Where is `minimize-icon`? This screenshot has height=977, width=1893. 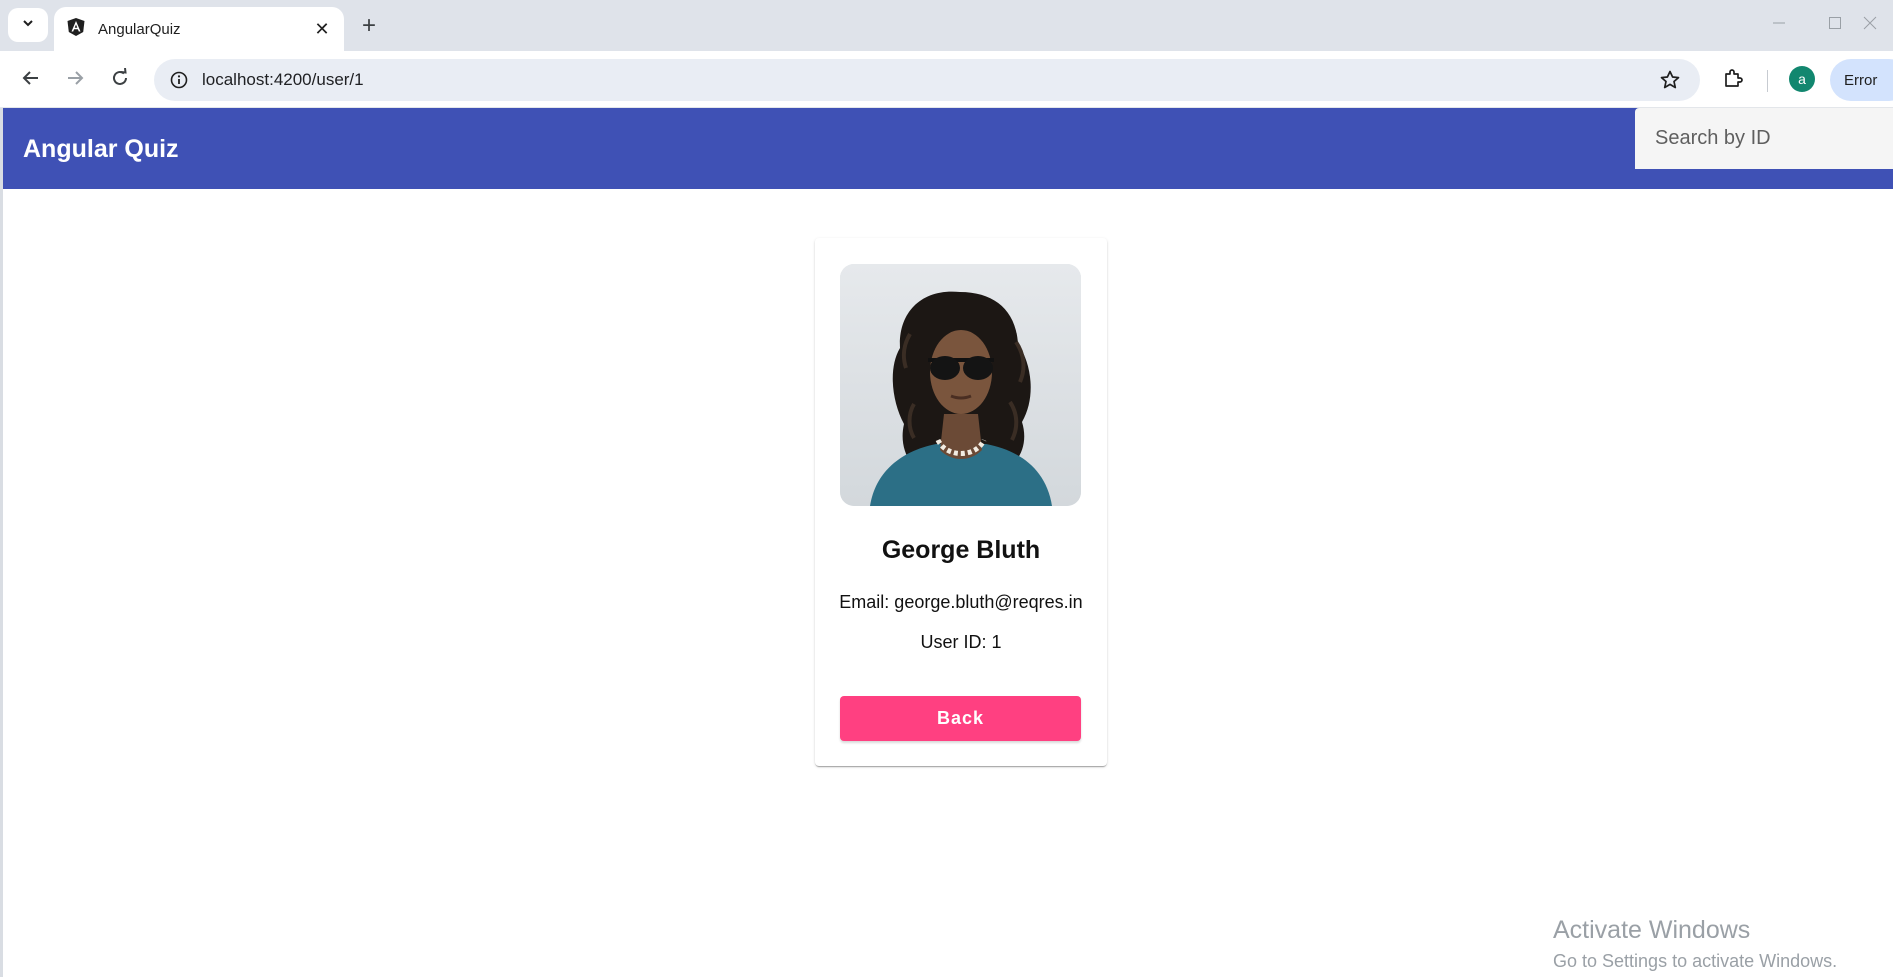
minimize-icon is located at coordinates (1779, 25).